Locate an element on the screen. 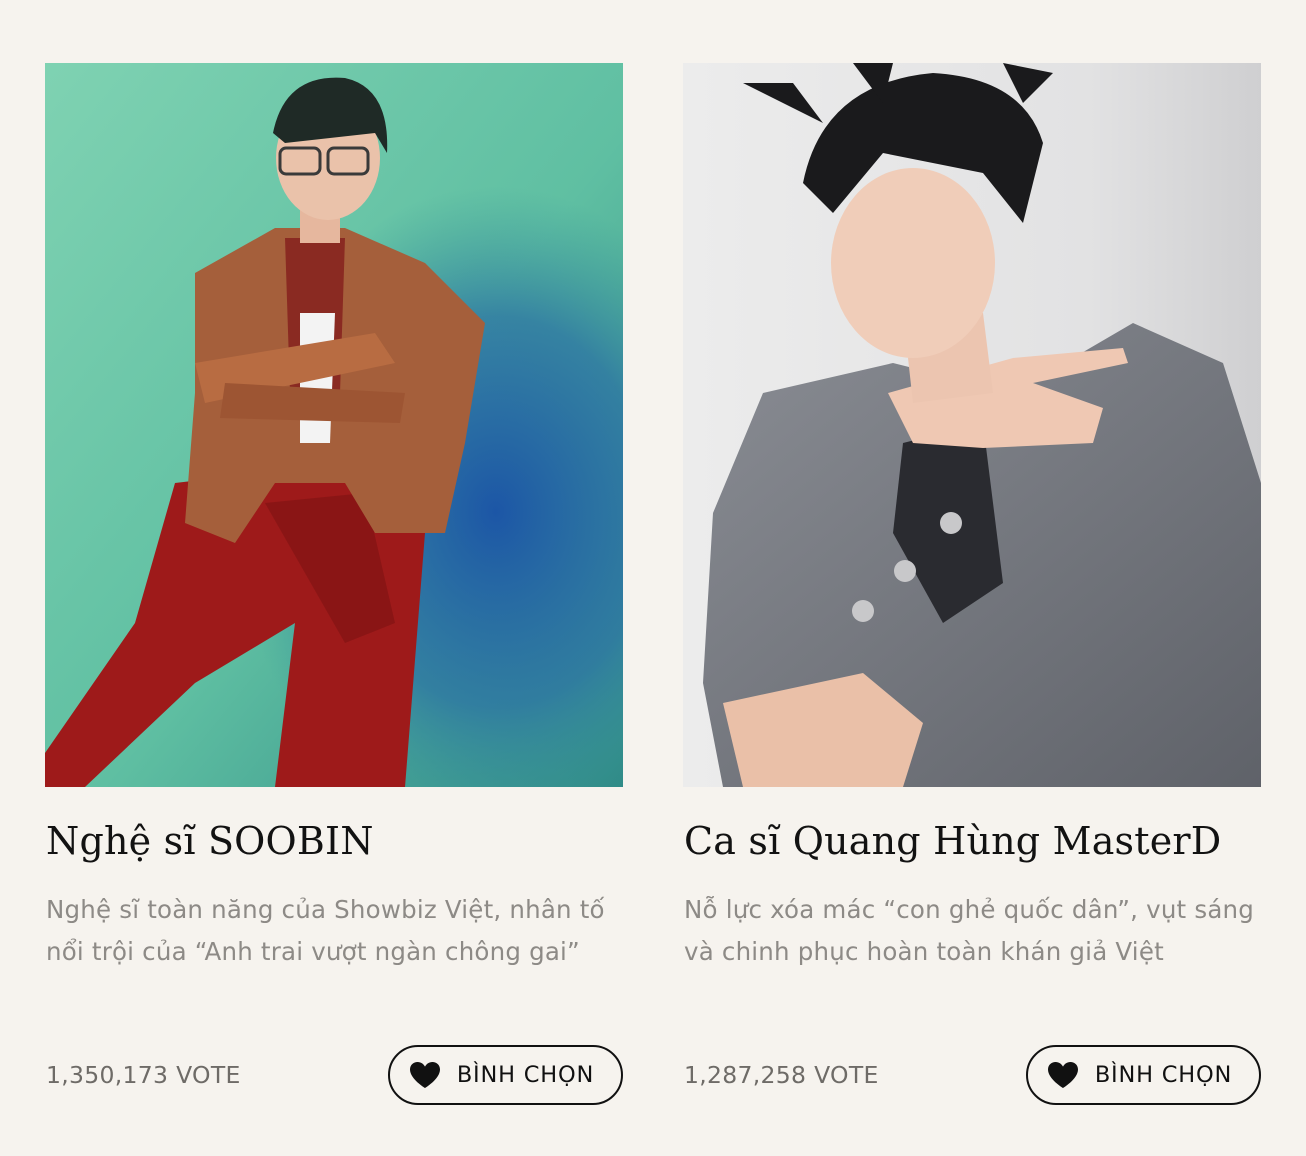 The height and width of the screenshot is (1156, 1306). nominee-name: Nghệ sĩ SOOBIN is located at coordinates (210, 841).